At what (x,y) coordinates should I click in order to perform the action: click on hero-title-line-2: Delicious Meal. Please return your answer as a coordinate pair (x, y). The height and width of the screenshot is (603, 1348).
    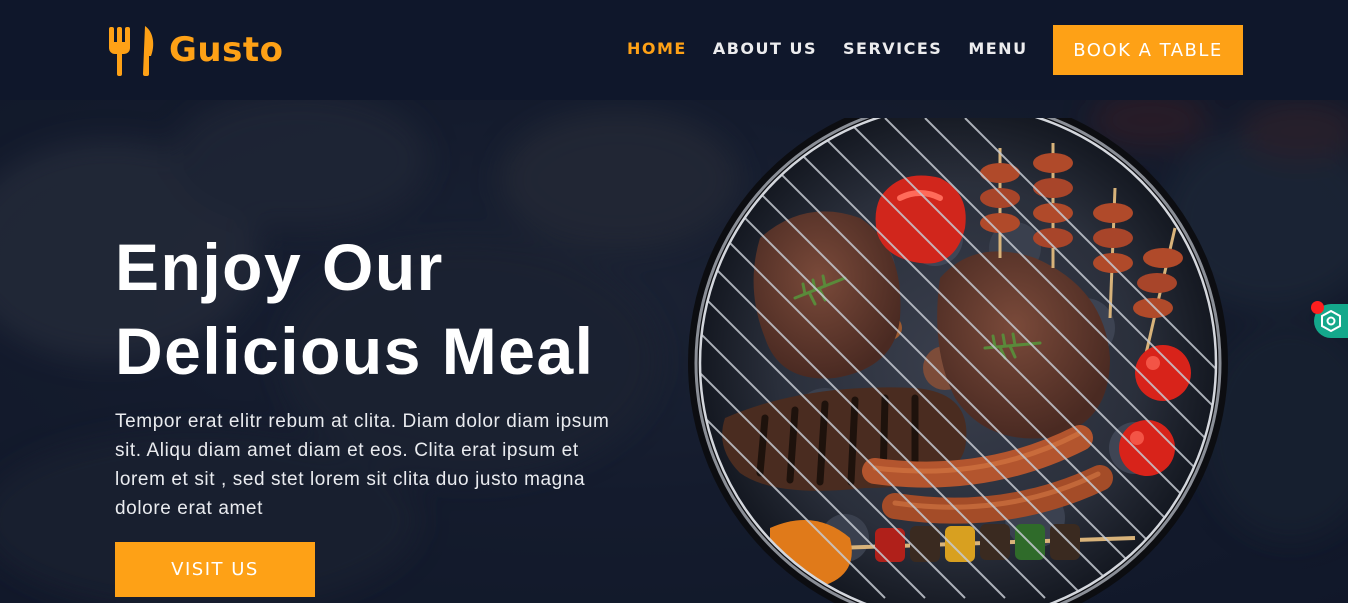
    Looking at the image, I should click on (355, 351).